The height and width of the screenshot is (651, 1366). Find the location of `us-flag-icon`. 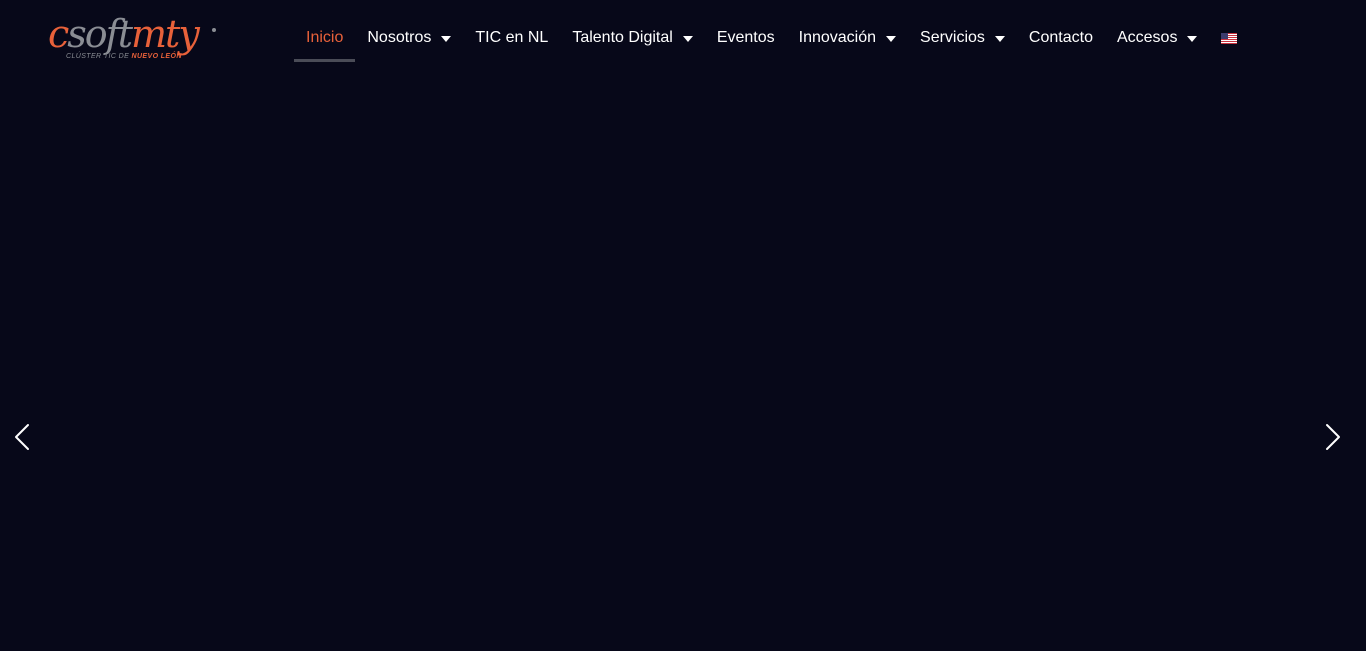

us-flag-icon is located at coordinates (1229, 38).